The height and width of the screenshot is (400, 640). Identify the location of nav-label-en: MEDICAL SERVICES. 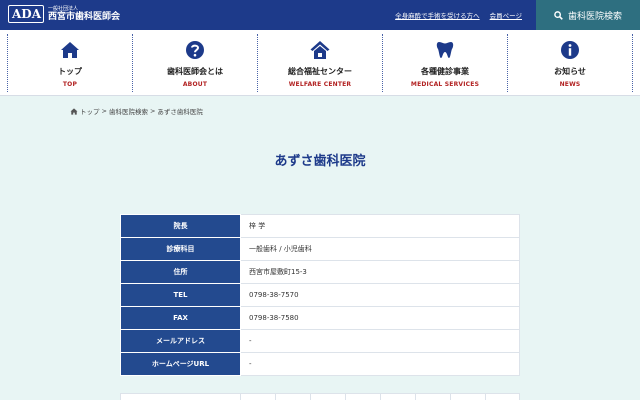
(445, 84).